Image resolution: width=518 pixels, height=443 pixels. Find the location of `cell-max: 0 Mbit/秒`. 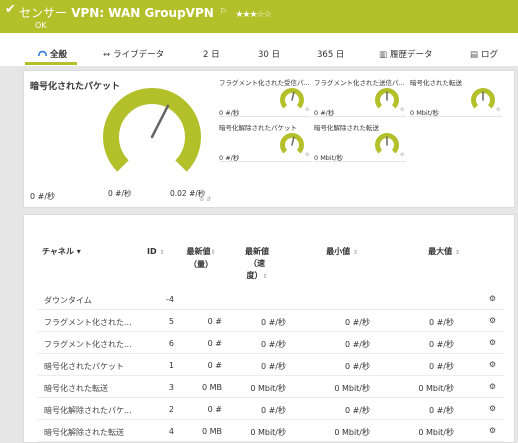

cell-max: 0 Mbit/秒 is located at coordinates (436, 388).